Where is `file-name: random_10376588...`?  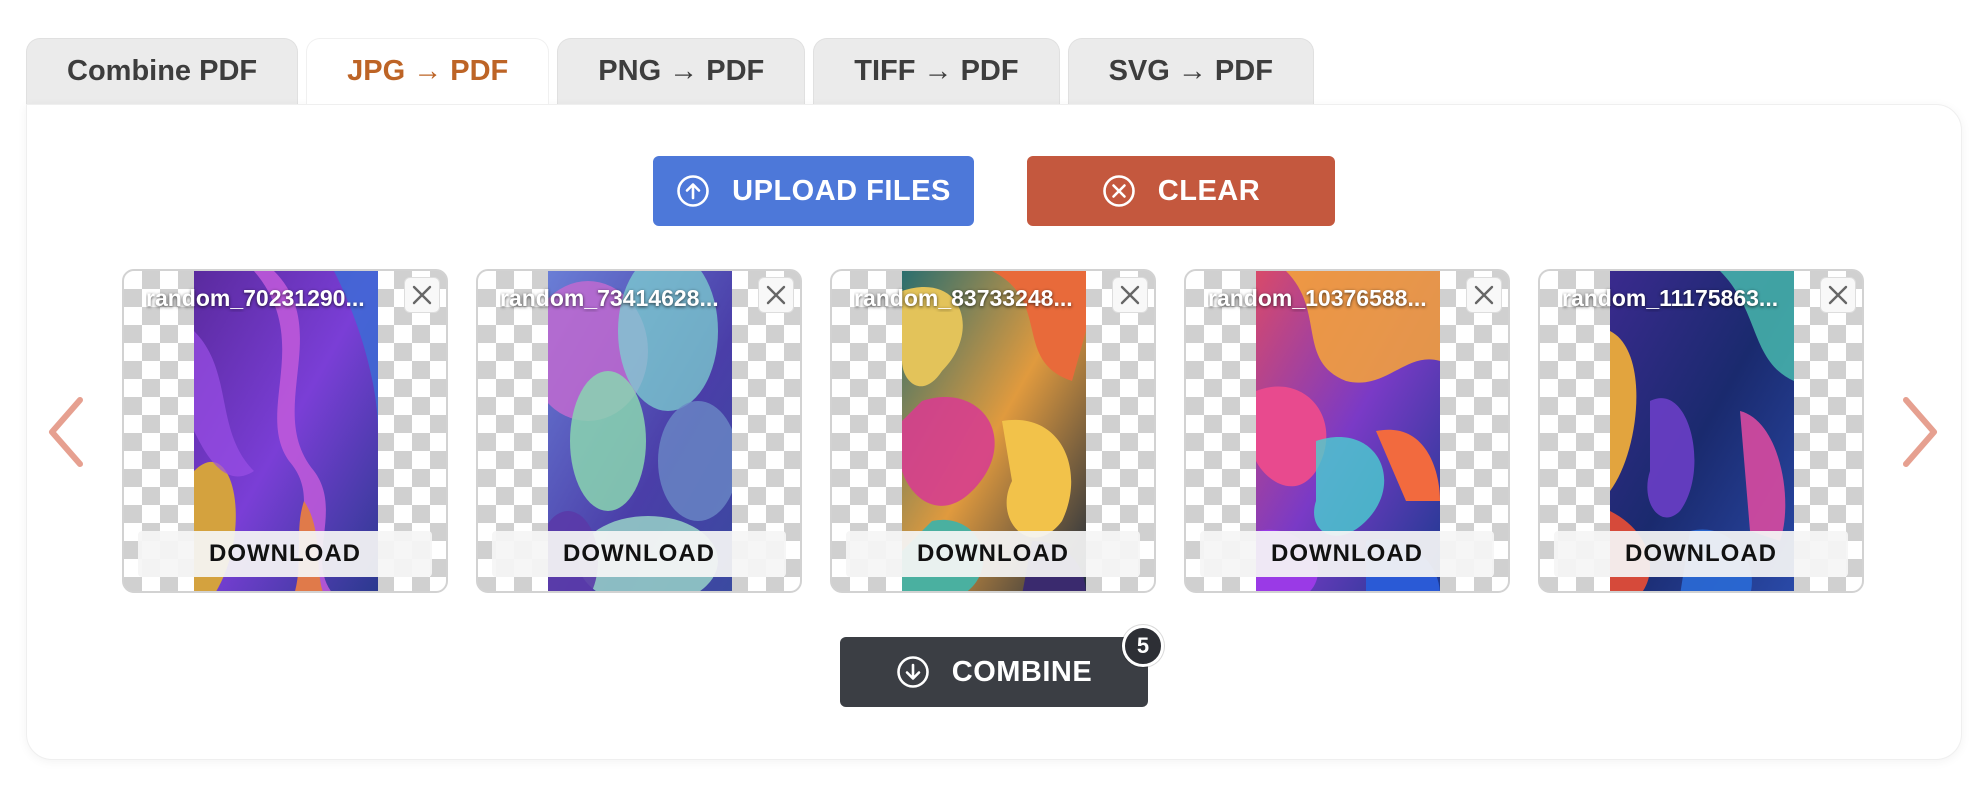
file-name: random_10376588... is located at coordinates (1317, 298).